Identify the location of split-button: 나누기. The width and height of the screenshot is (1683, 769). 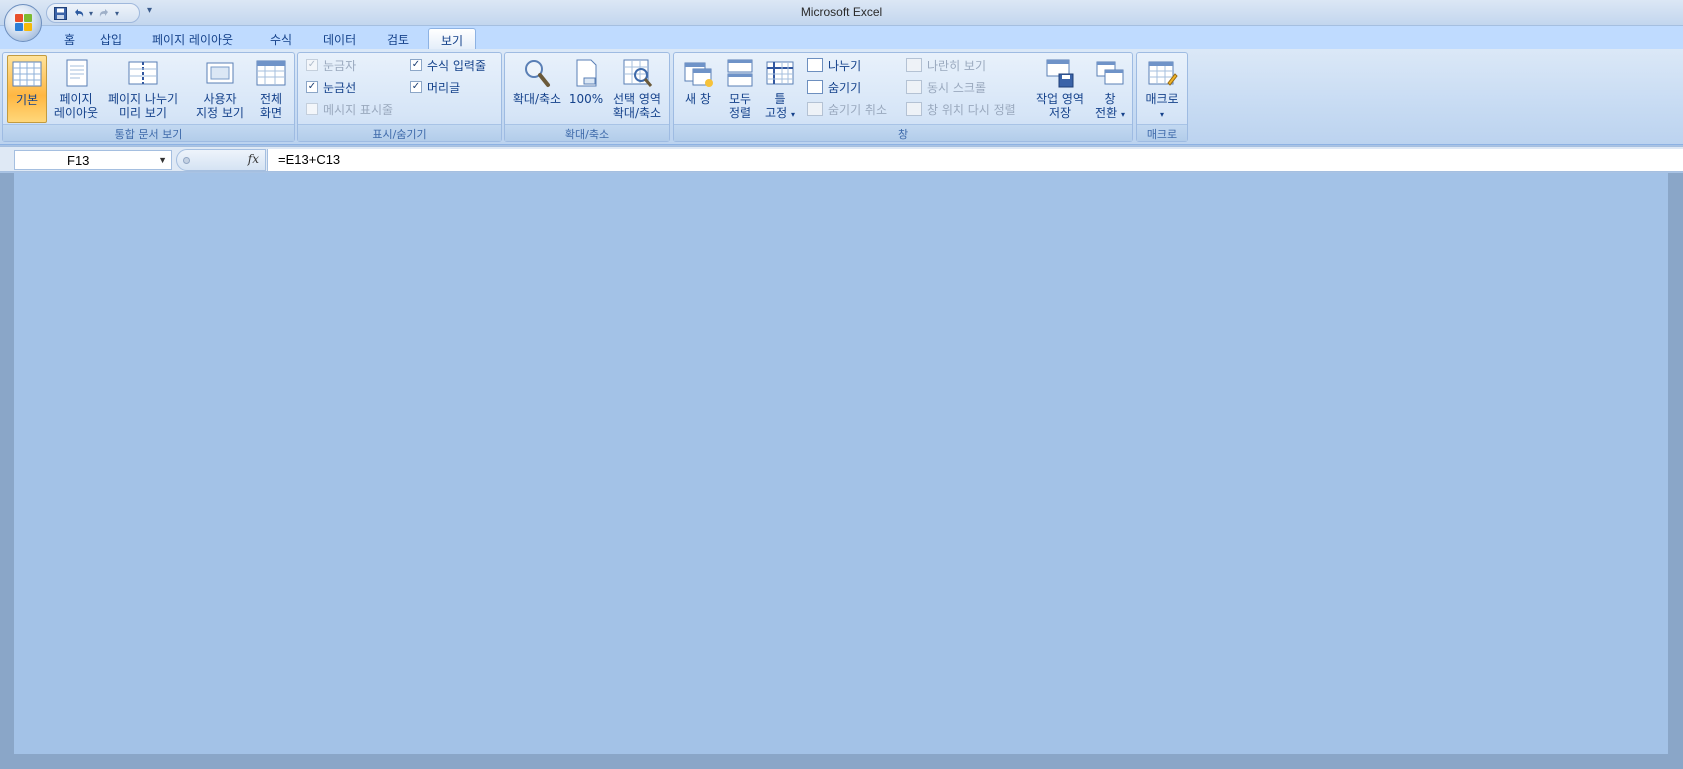
(834, 65).